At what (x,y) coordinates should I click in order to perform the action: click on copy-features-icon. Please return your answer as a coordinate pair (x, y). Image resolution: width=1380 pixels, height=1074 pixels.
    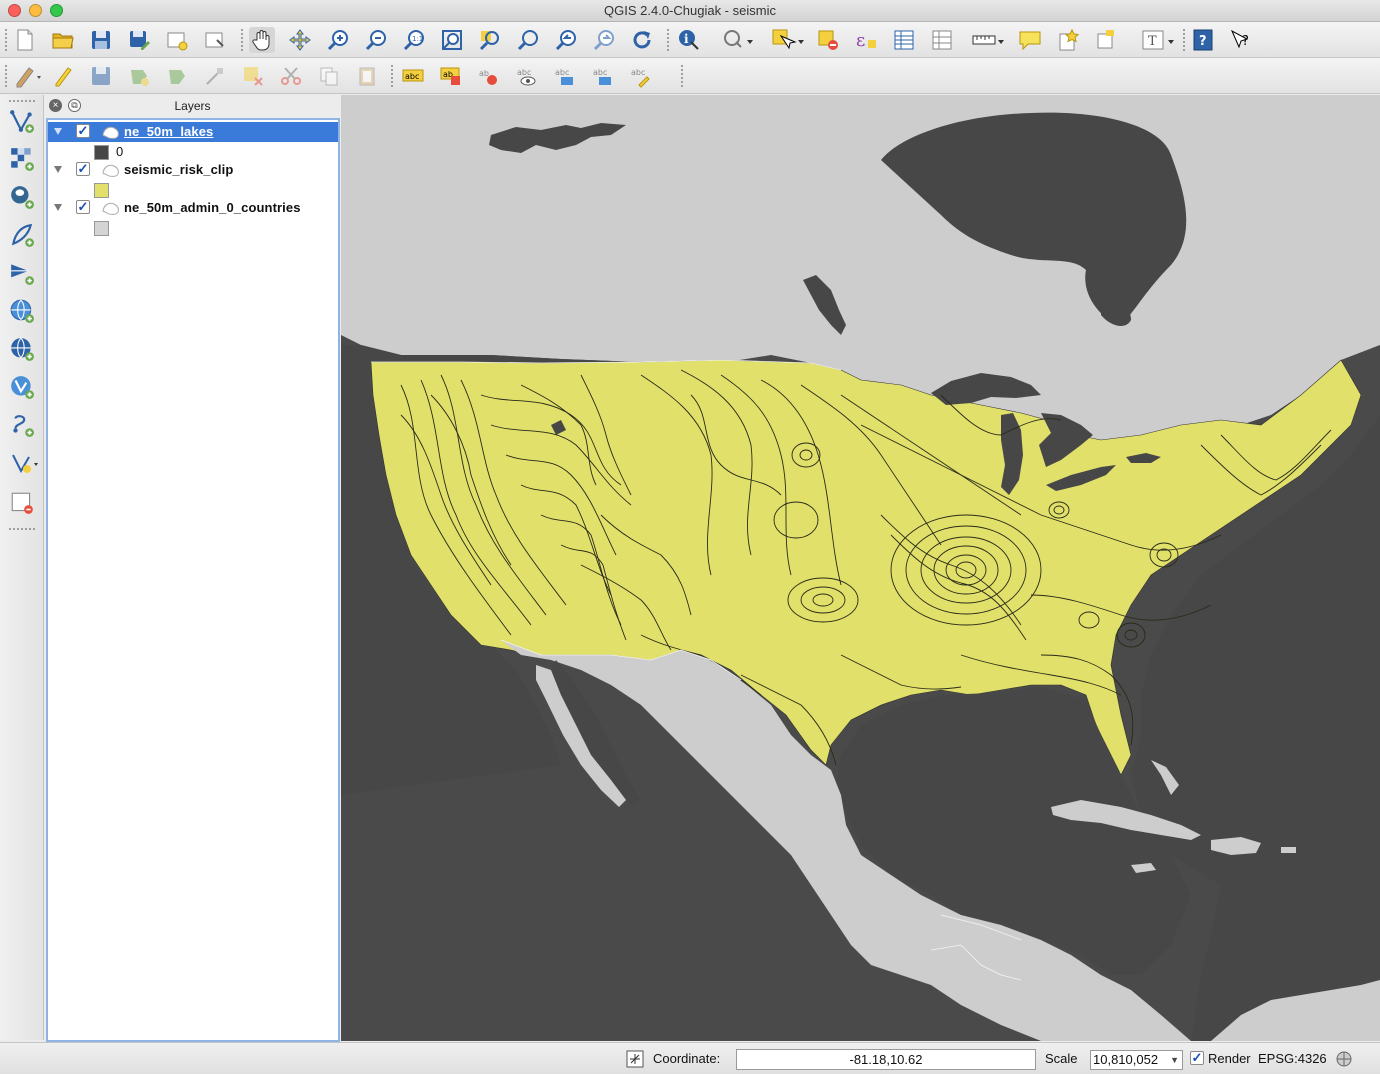
    Looking at the image, I should click on (329, 76).